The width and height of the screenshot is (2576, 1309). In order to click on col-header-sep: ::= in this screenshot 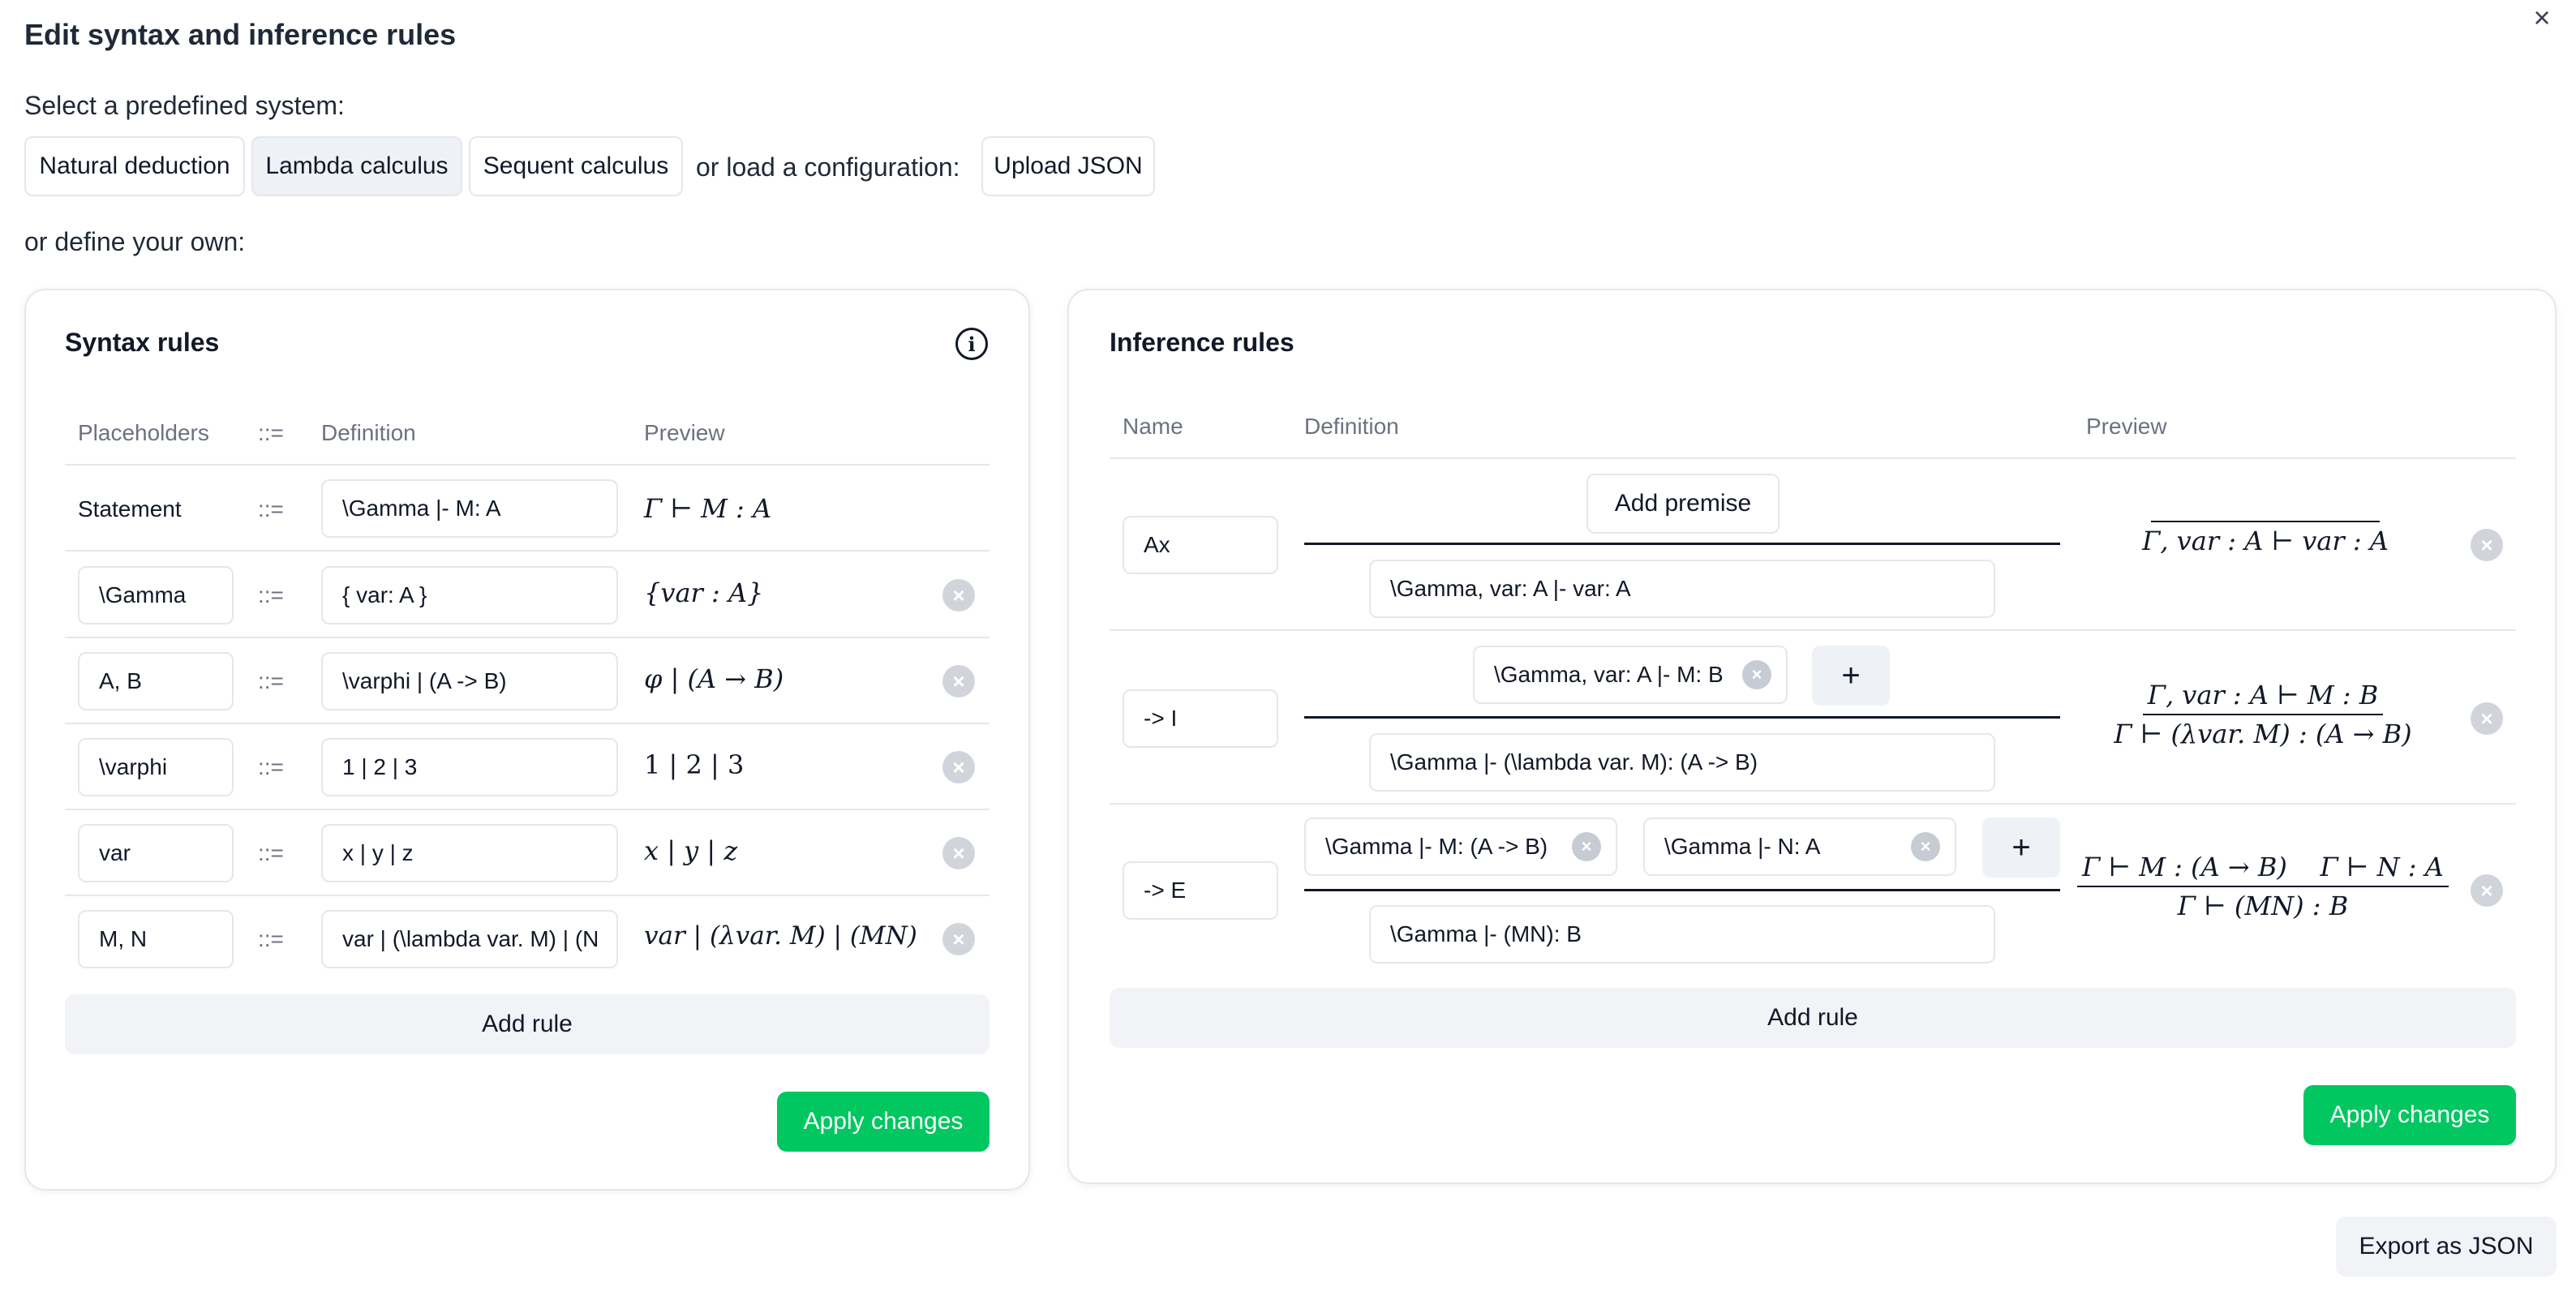, I will do `click(271, 432)`.